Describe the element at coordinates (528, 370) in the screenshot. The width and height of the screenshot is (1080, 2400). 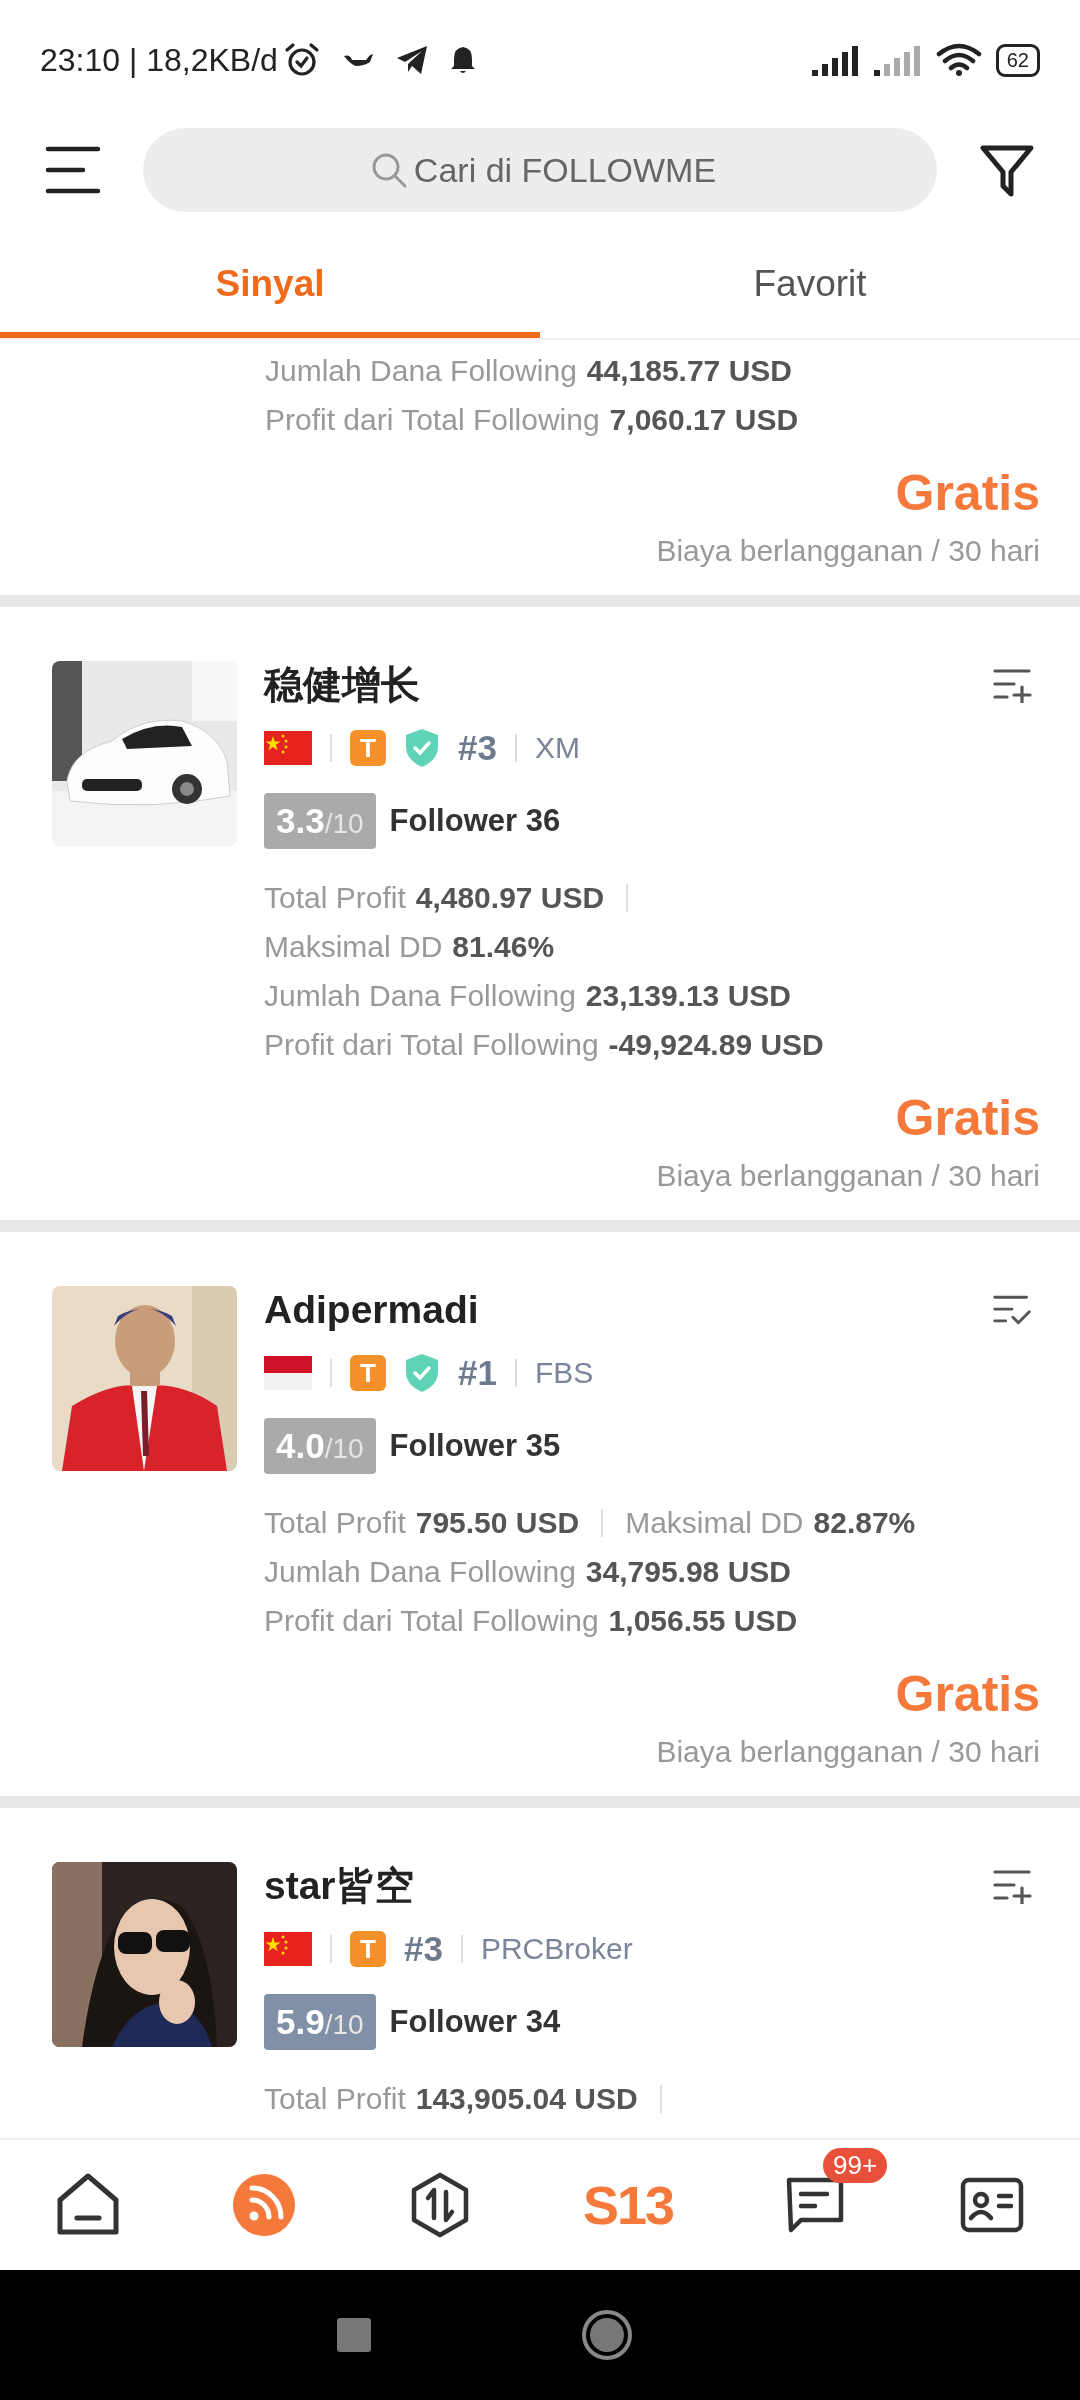
I see `stat-text: Jumlah Dana Following 44,185.77 USD` at that location.